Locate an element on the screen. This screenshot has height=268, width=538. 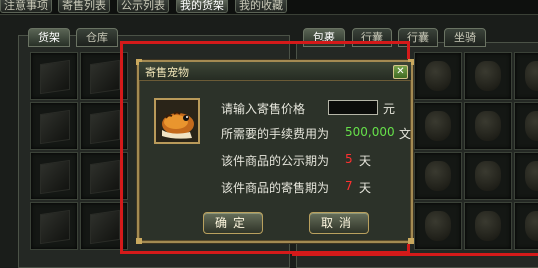
fee-label: 所需要的手续费用为 is located at coordinates (275, 134).